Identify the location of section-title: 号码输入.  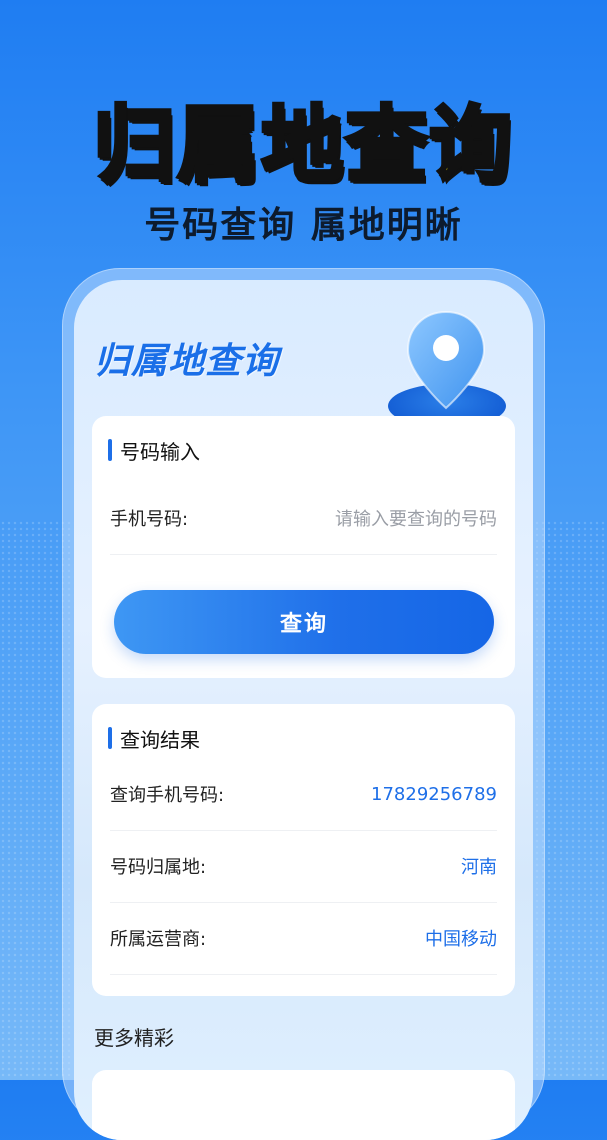
(160, 451).